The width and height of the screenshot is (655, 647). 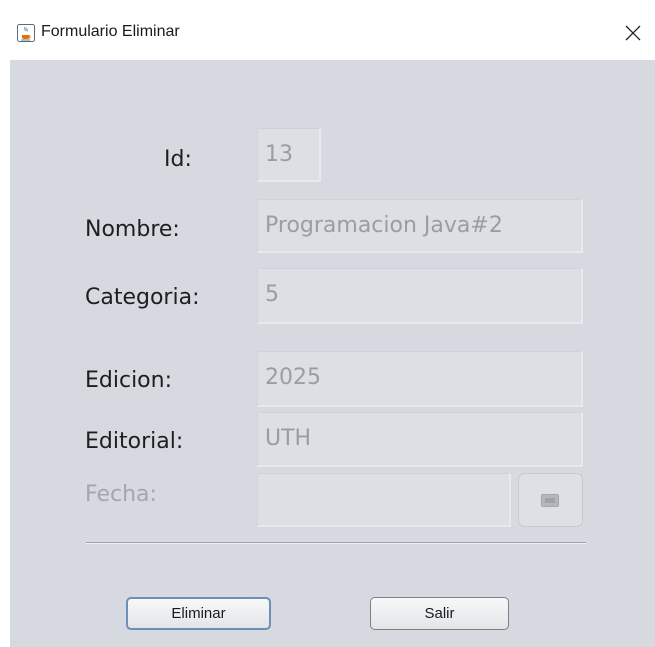 I want to click on fecha-field, so click(x=384, y=500).